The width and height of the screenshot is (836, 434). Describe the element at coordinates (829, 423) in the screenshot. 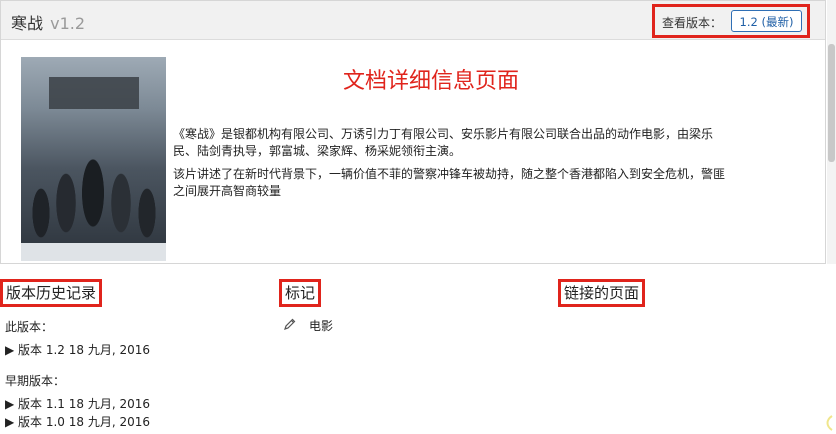

I see `corner-decoration` at that location.